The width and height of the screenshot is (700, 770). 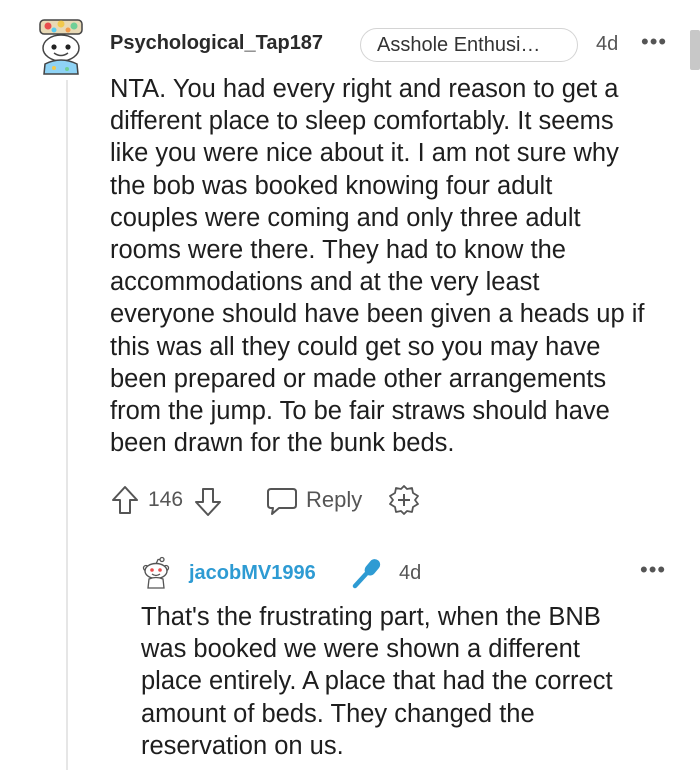 I want to click on scrollbar, so click(x=695, y=50).